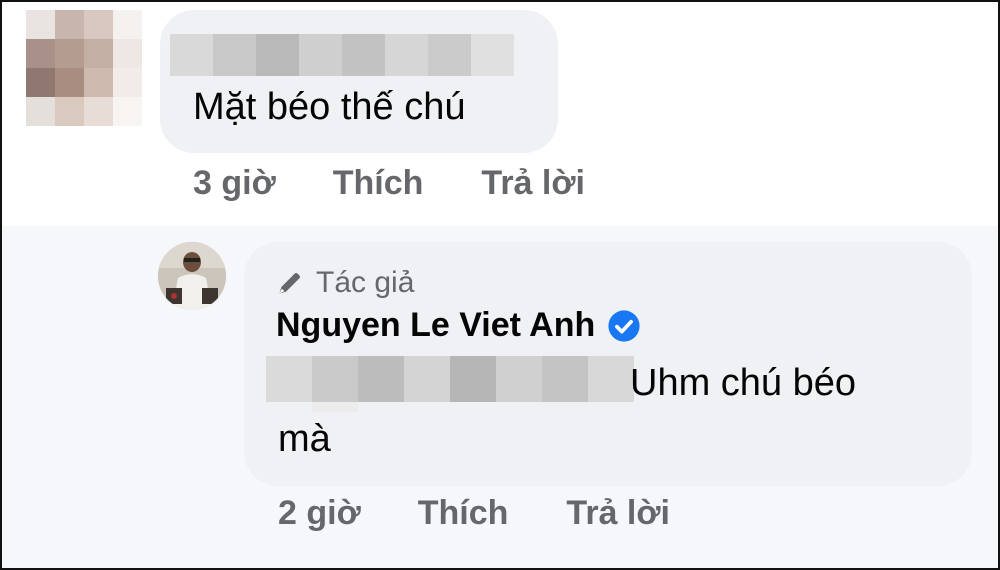 The height and width of the screenshot is (570, 1000). What do you see at coordinates (359, 81) in the screenshot?
I see `comment-bubble` at bounding box center [359, 81].